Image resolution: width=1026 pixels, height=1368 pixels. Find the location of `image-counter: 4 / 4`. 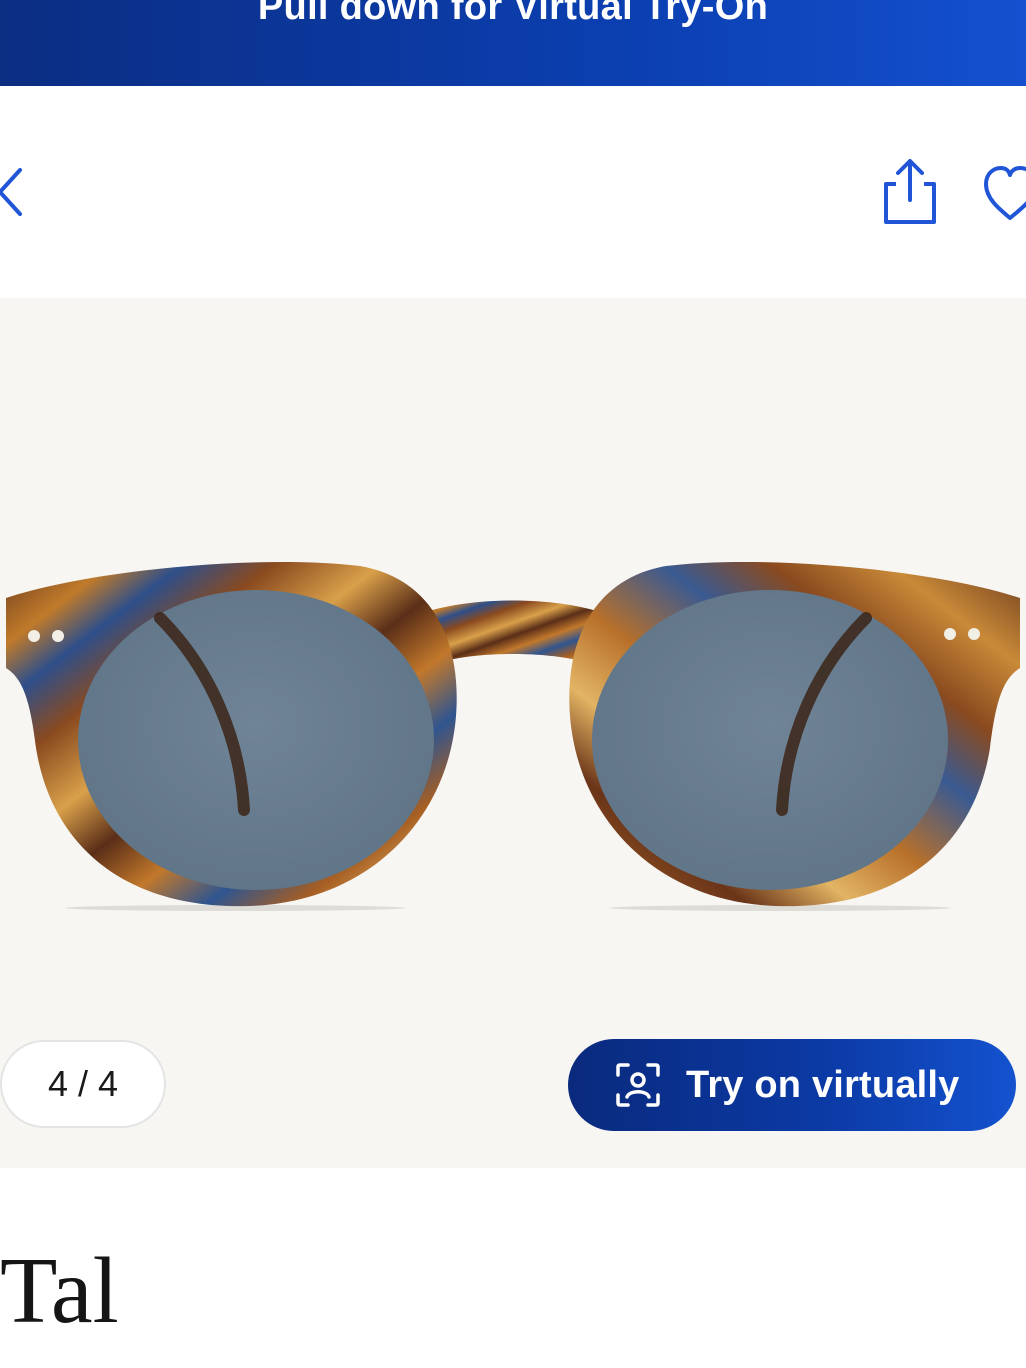

image-counter: 4 / 4 is located at coordinates (83, 1084).